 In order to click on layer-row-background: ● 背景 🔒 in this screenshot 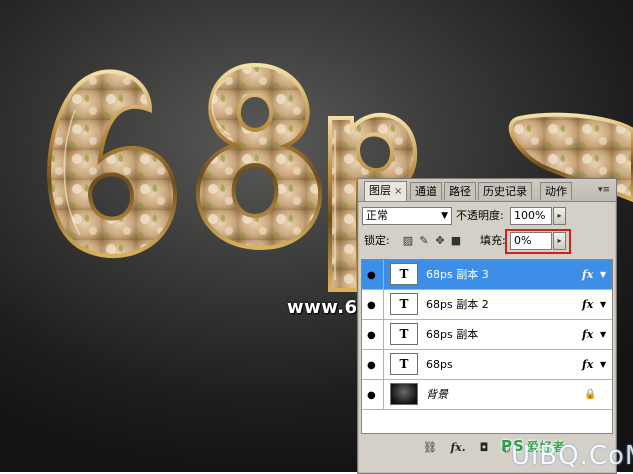, I will do `click(487, 395)`.